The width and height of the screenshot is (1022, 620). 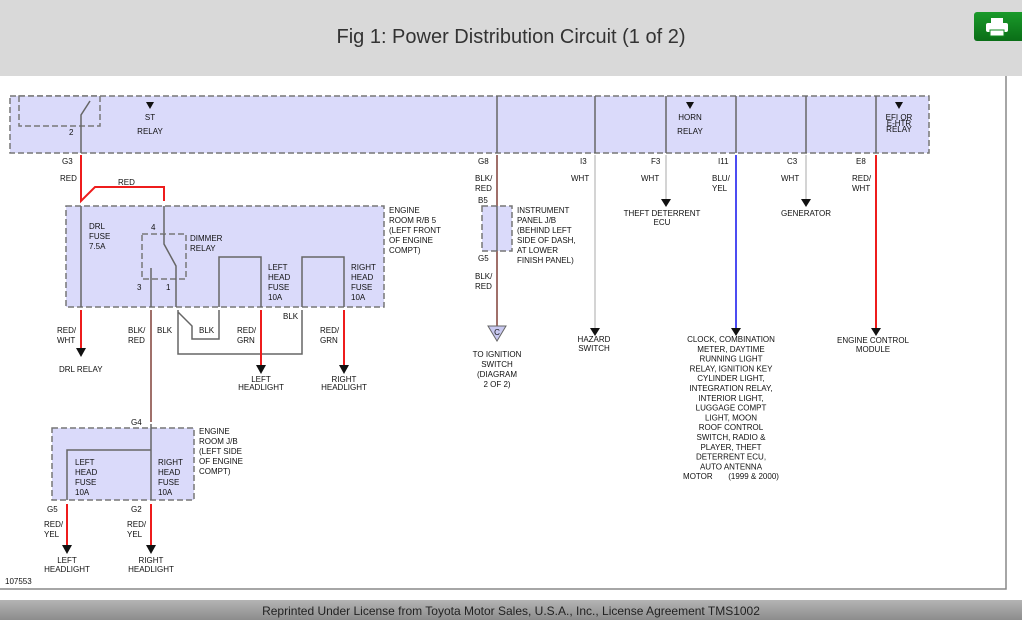 What do you see at coordinates (483, 200) in the screenshot?
I see `diagram-label: B5` at bounding box center [483, 200].